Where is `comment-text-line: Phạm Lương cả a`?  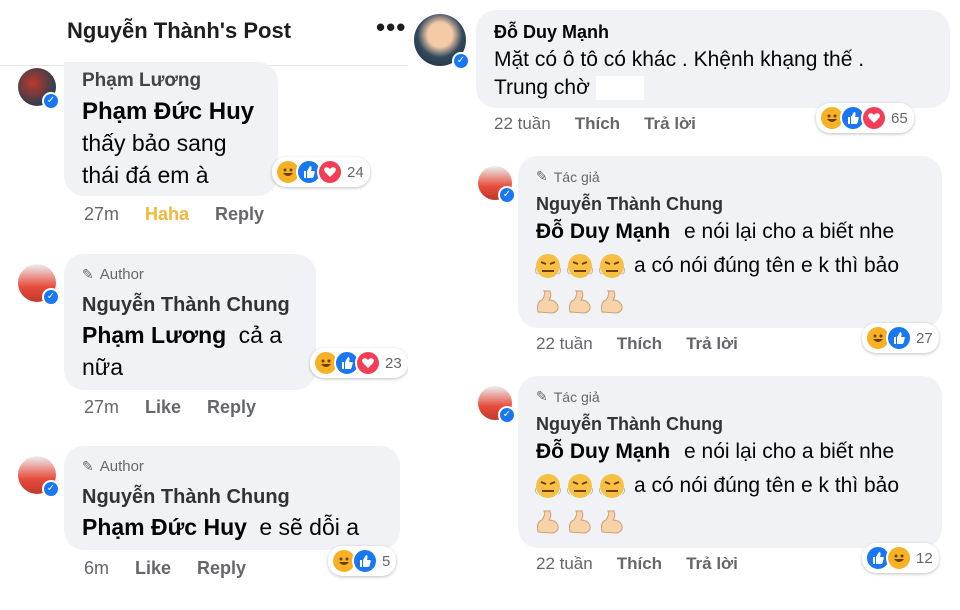
comment-text-line: Phạm Lương cả a is located at coordinates (182, 335).